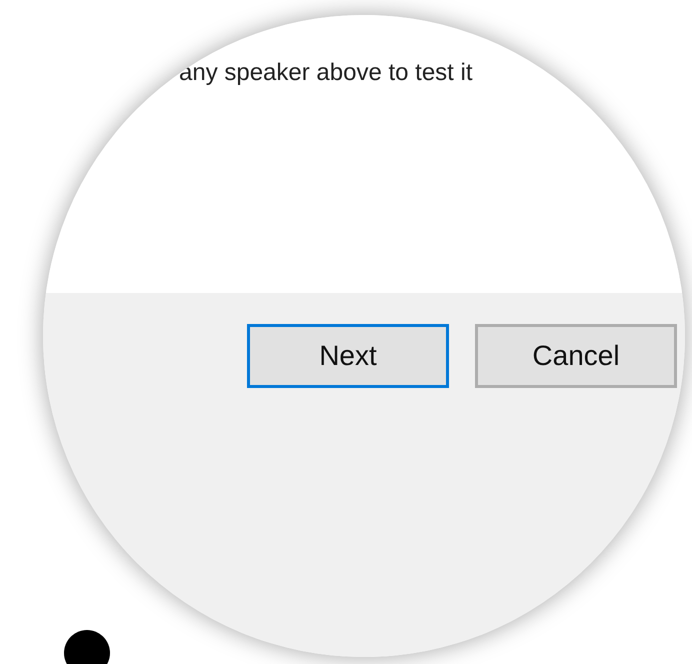  Describe the element at coordinates (576, 356) in the screenshot. I see `dialog-button: Cancel` at that location.